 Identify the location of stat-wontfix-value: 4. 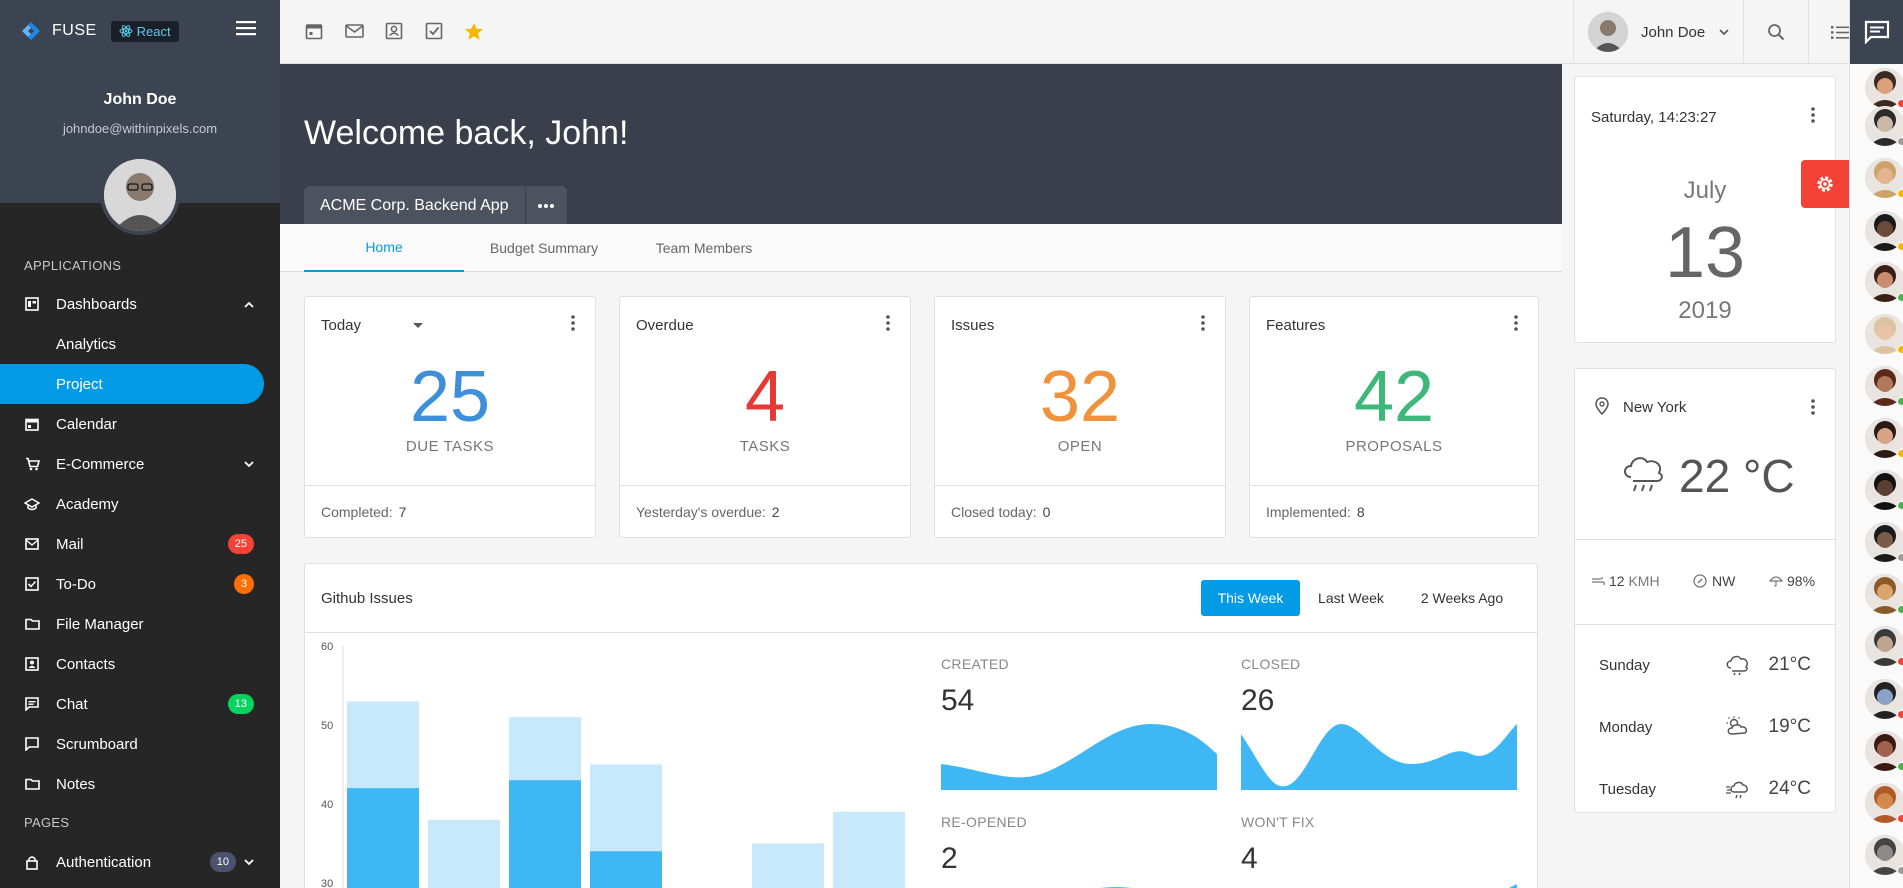
(1249, 858).